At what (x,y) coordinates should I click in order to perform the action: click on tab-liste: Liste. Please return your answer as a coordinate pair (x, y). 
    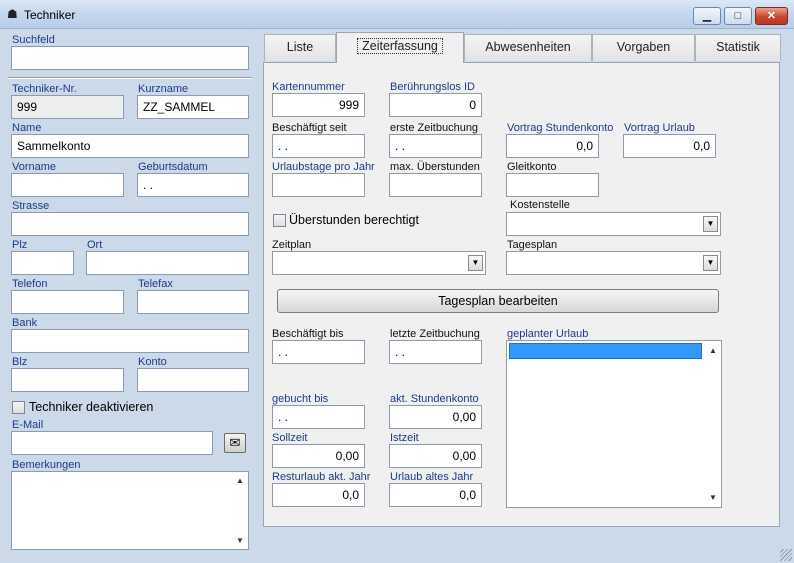
    Looking at the image, I should click on (300, 47).